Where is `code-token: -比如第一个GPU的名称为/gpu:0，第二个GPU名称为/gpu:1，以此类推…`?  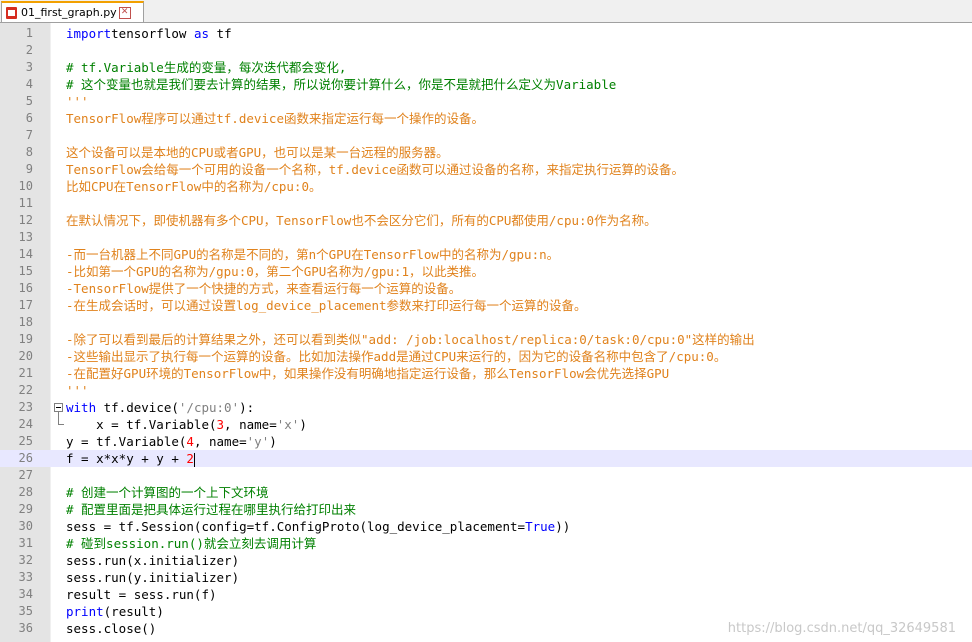 code-token: -比如第一个GPU的名称为/gpu:0，第二个GPU名称为/gpu:1，以此类推… is located at coordinates (275, 271).